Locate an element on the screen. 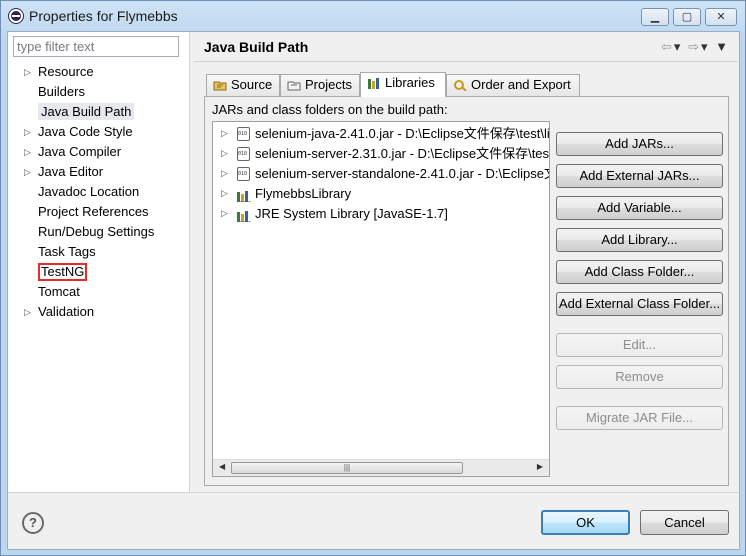 This screenshot has height=556, width=746. tree-item-java-build-path: Java Build Path is located at coordinates (99, 113).